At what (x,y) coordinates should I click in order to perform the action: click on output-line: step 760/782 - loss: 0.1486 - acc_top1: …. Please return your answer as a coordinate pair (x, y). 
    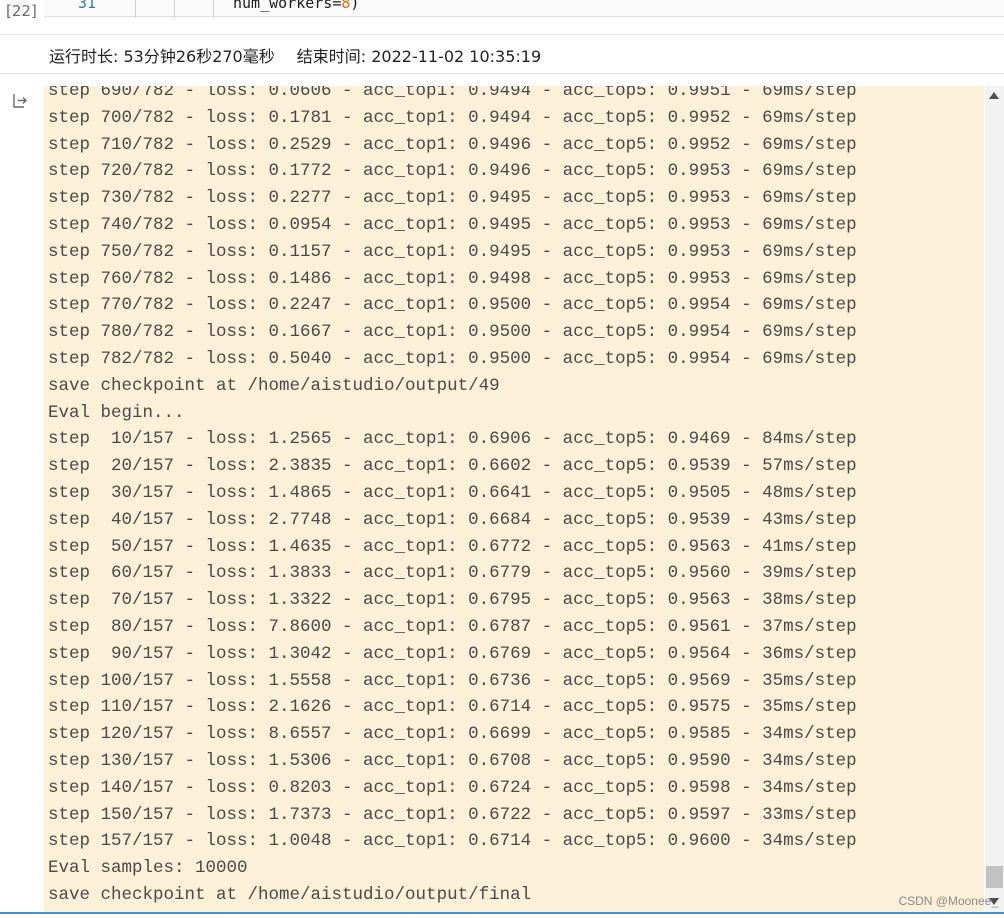
    Looking at the image, I should click on (452, 278).